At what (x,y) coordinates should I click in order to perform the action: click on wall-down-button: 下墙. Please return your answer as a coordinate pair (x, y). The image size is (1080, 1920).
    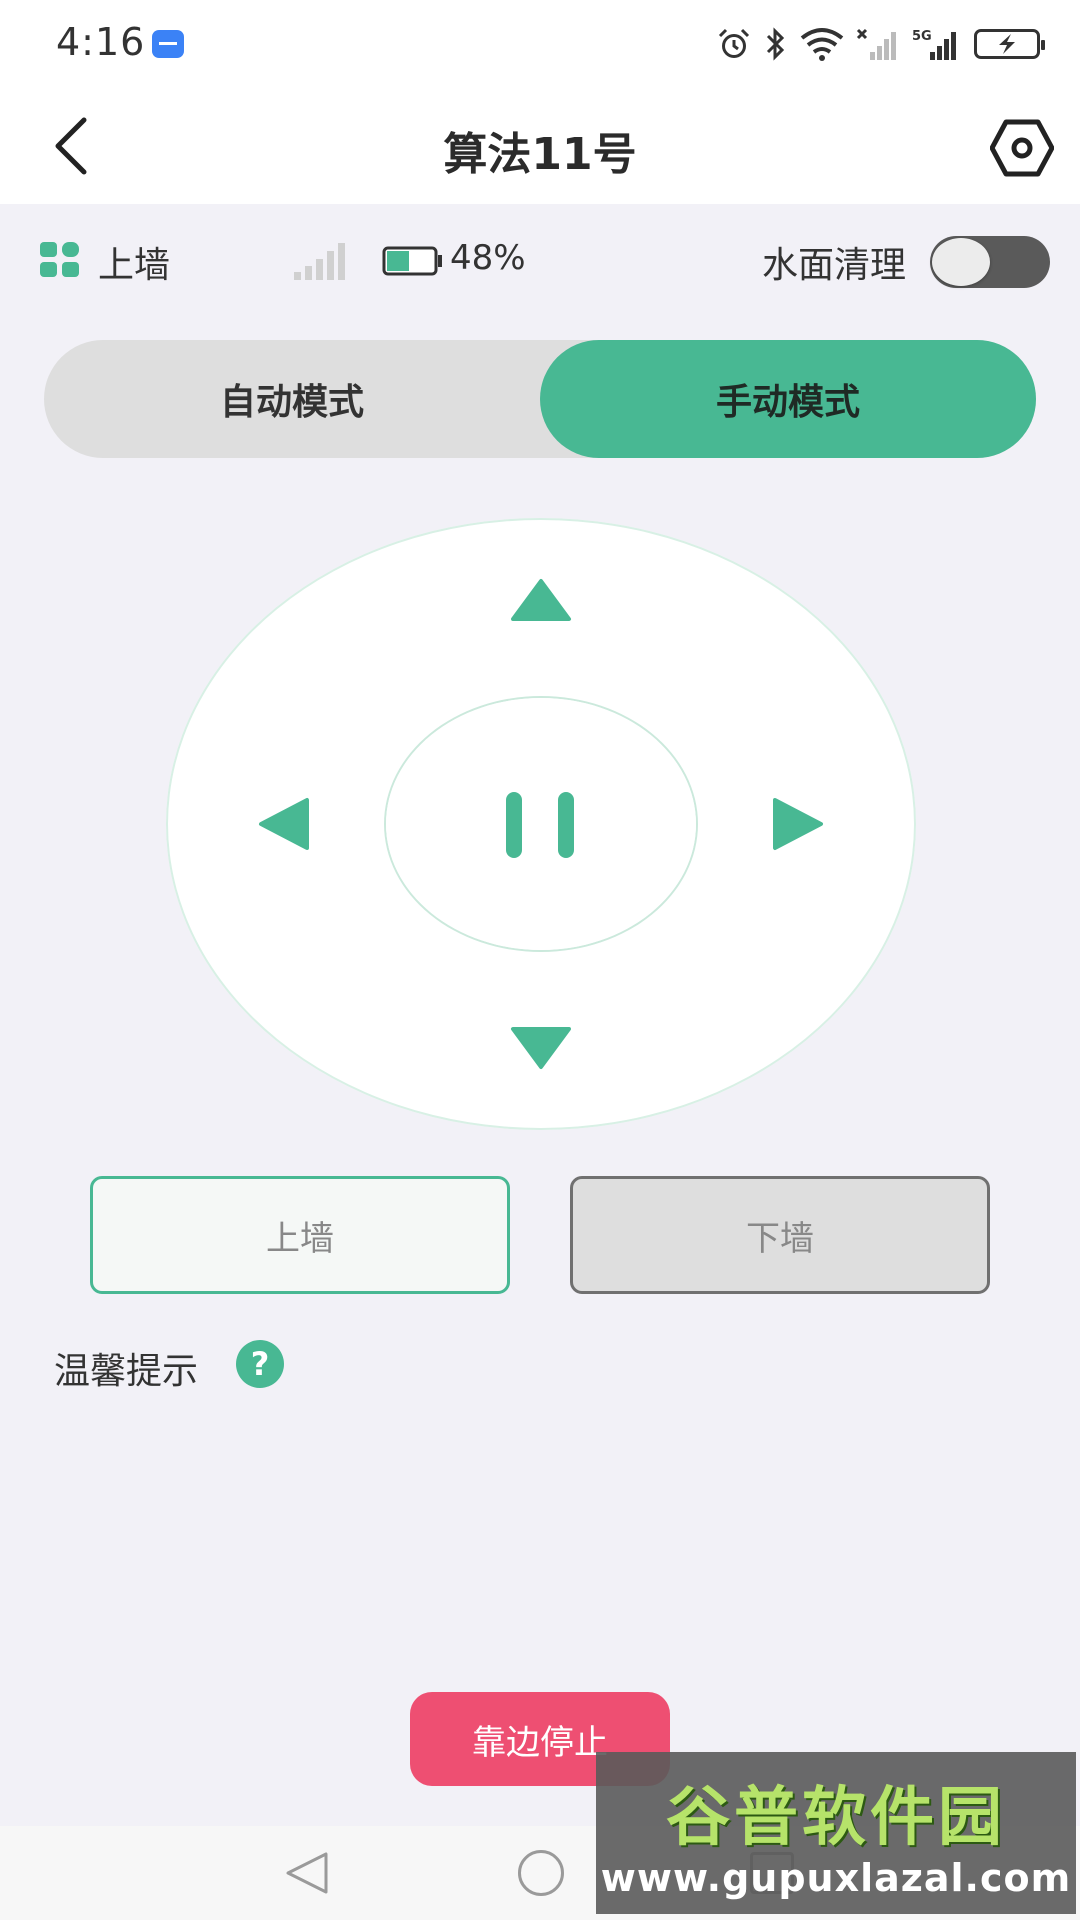
    Looking at the image, I should click on (780, 1235).